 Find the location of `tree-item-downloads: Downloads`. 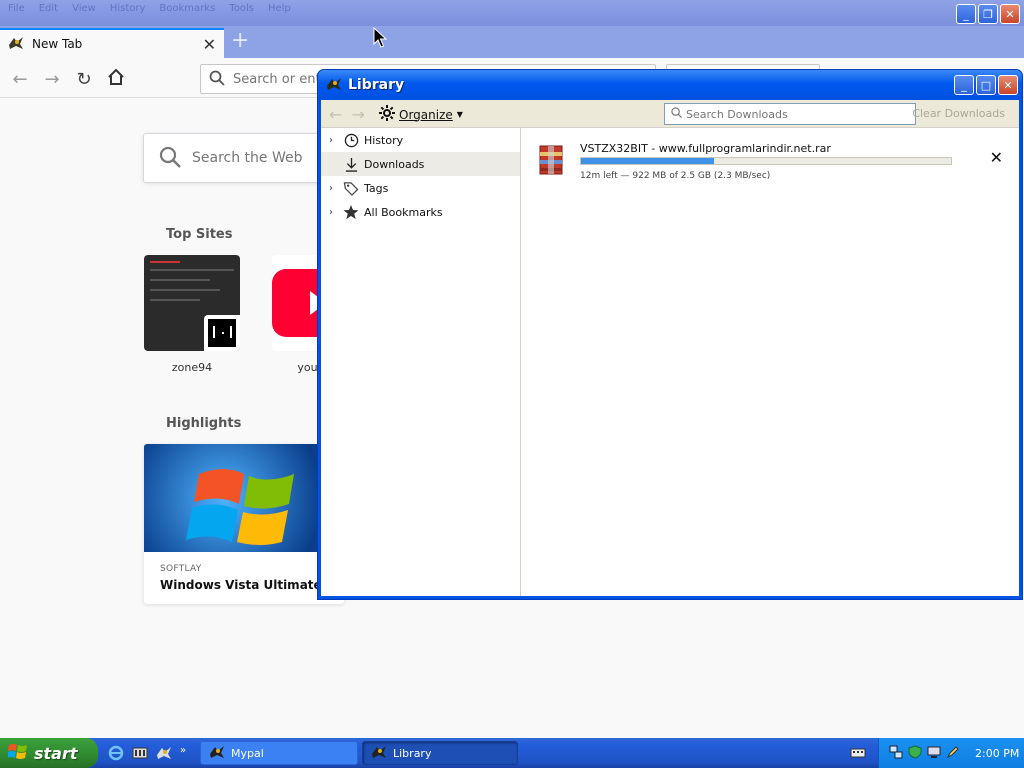

tree-item-downloads: Downloads is located at coordinates (420, 164).